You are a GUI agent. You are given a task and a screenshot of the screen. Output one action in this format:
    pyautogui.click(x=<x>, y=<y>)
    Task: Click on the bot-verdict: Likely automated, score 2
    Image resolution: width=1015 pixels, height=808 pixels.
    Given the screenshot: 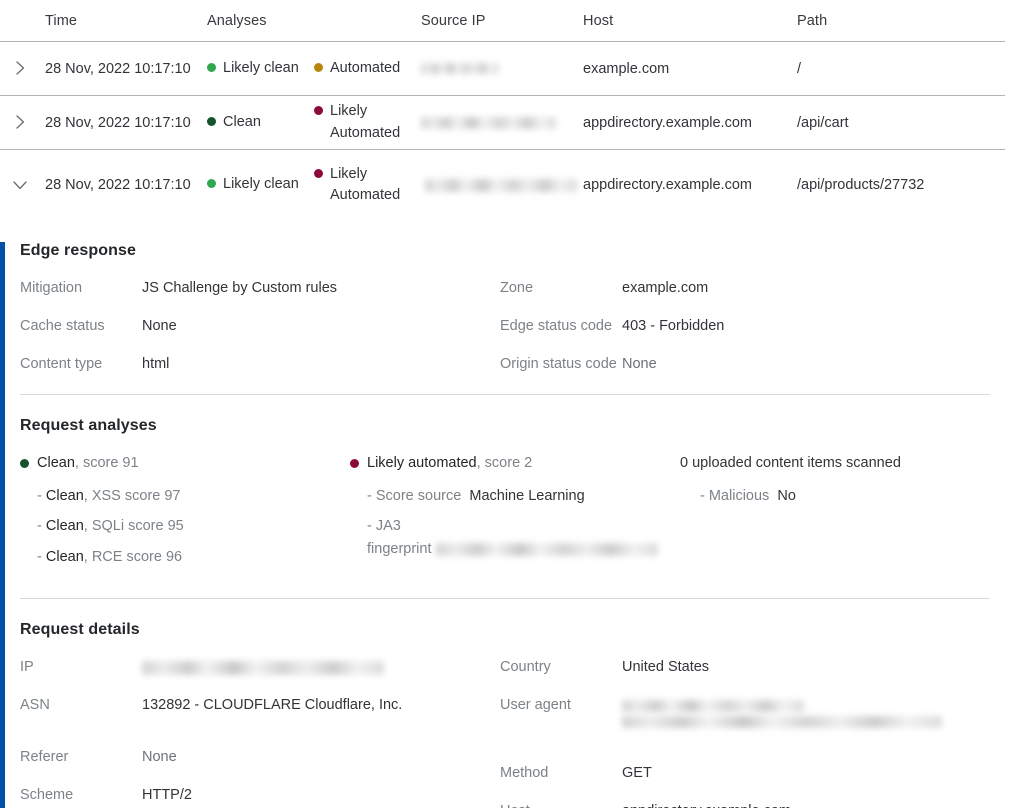 What is the action you would take?
    pyautogui.click(x=515, y=463)
    